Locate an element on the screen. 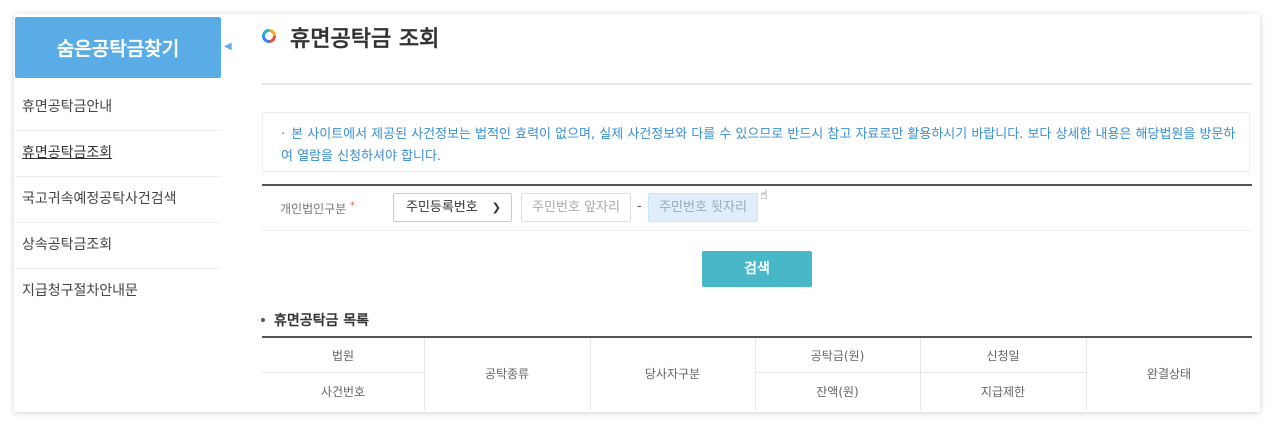 The image size is (1275, 428). id-back-input: 주민번호 뒷자리 is located at coordinates (703, 207).